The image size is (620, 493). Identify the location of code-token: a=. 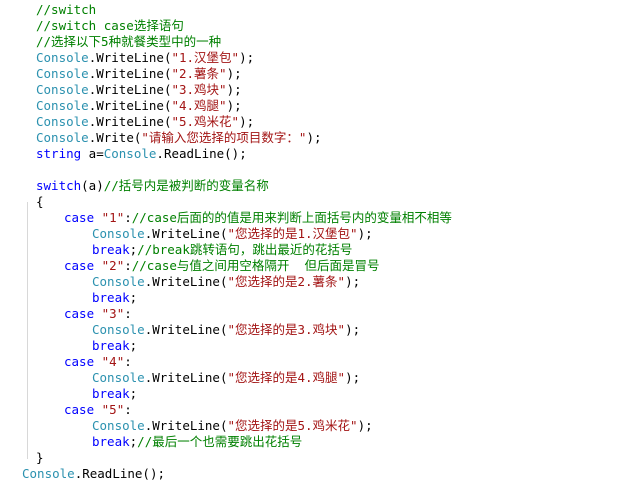
(92, 153).